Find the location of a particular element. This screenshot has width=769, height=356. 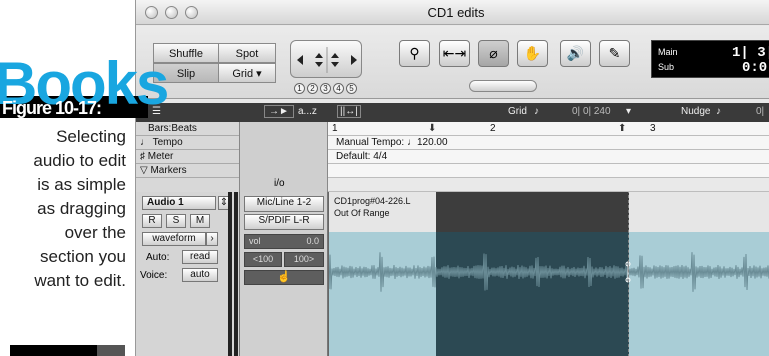

tempo-ruler-label: ♩ Tempo is located at coordinates (187, 143).